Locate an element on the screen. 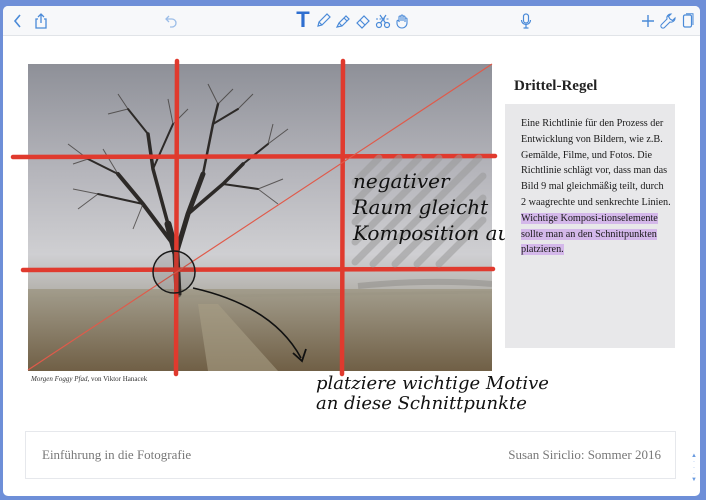 The width and height of the screenshot is (706, 500). pen-tool-button is located at coordinates (323, 21).